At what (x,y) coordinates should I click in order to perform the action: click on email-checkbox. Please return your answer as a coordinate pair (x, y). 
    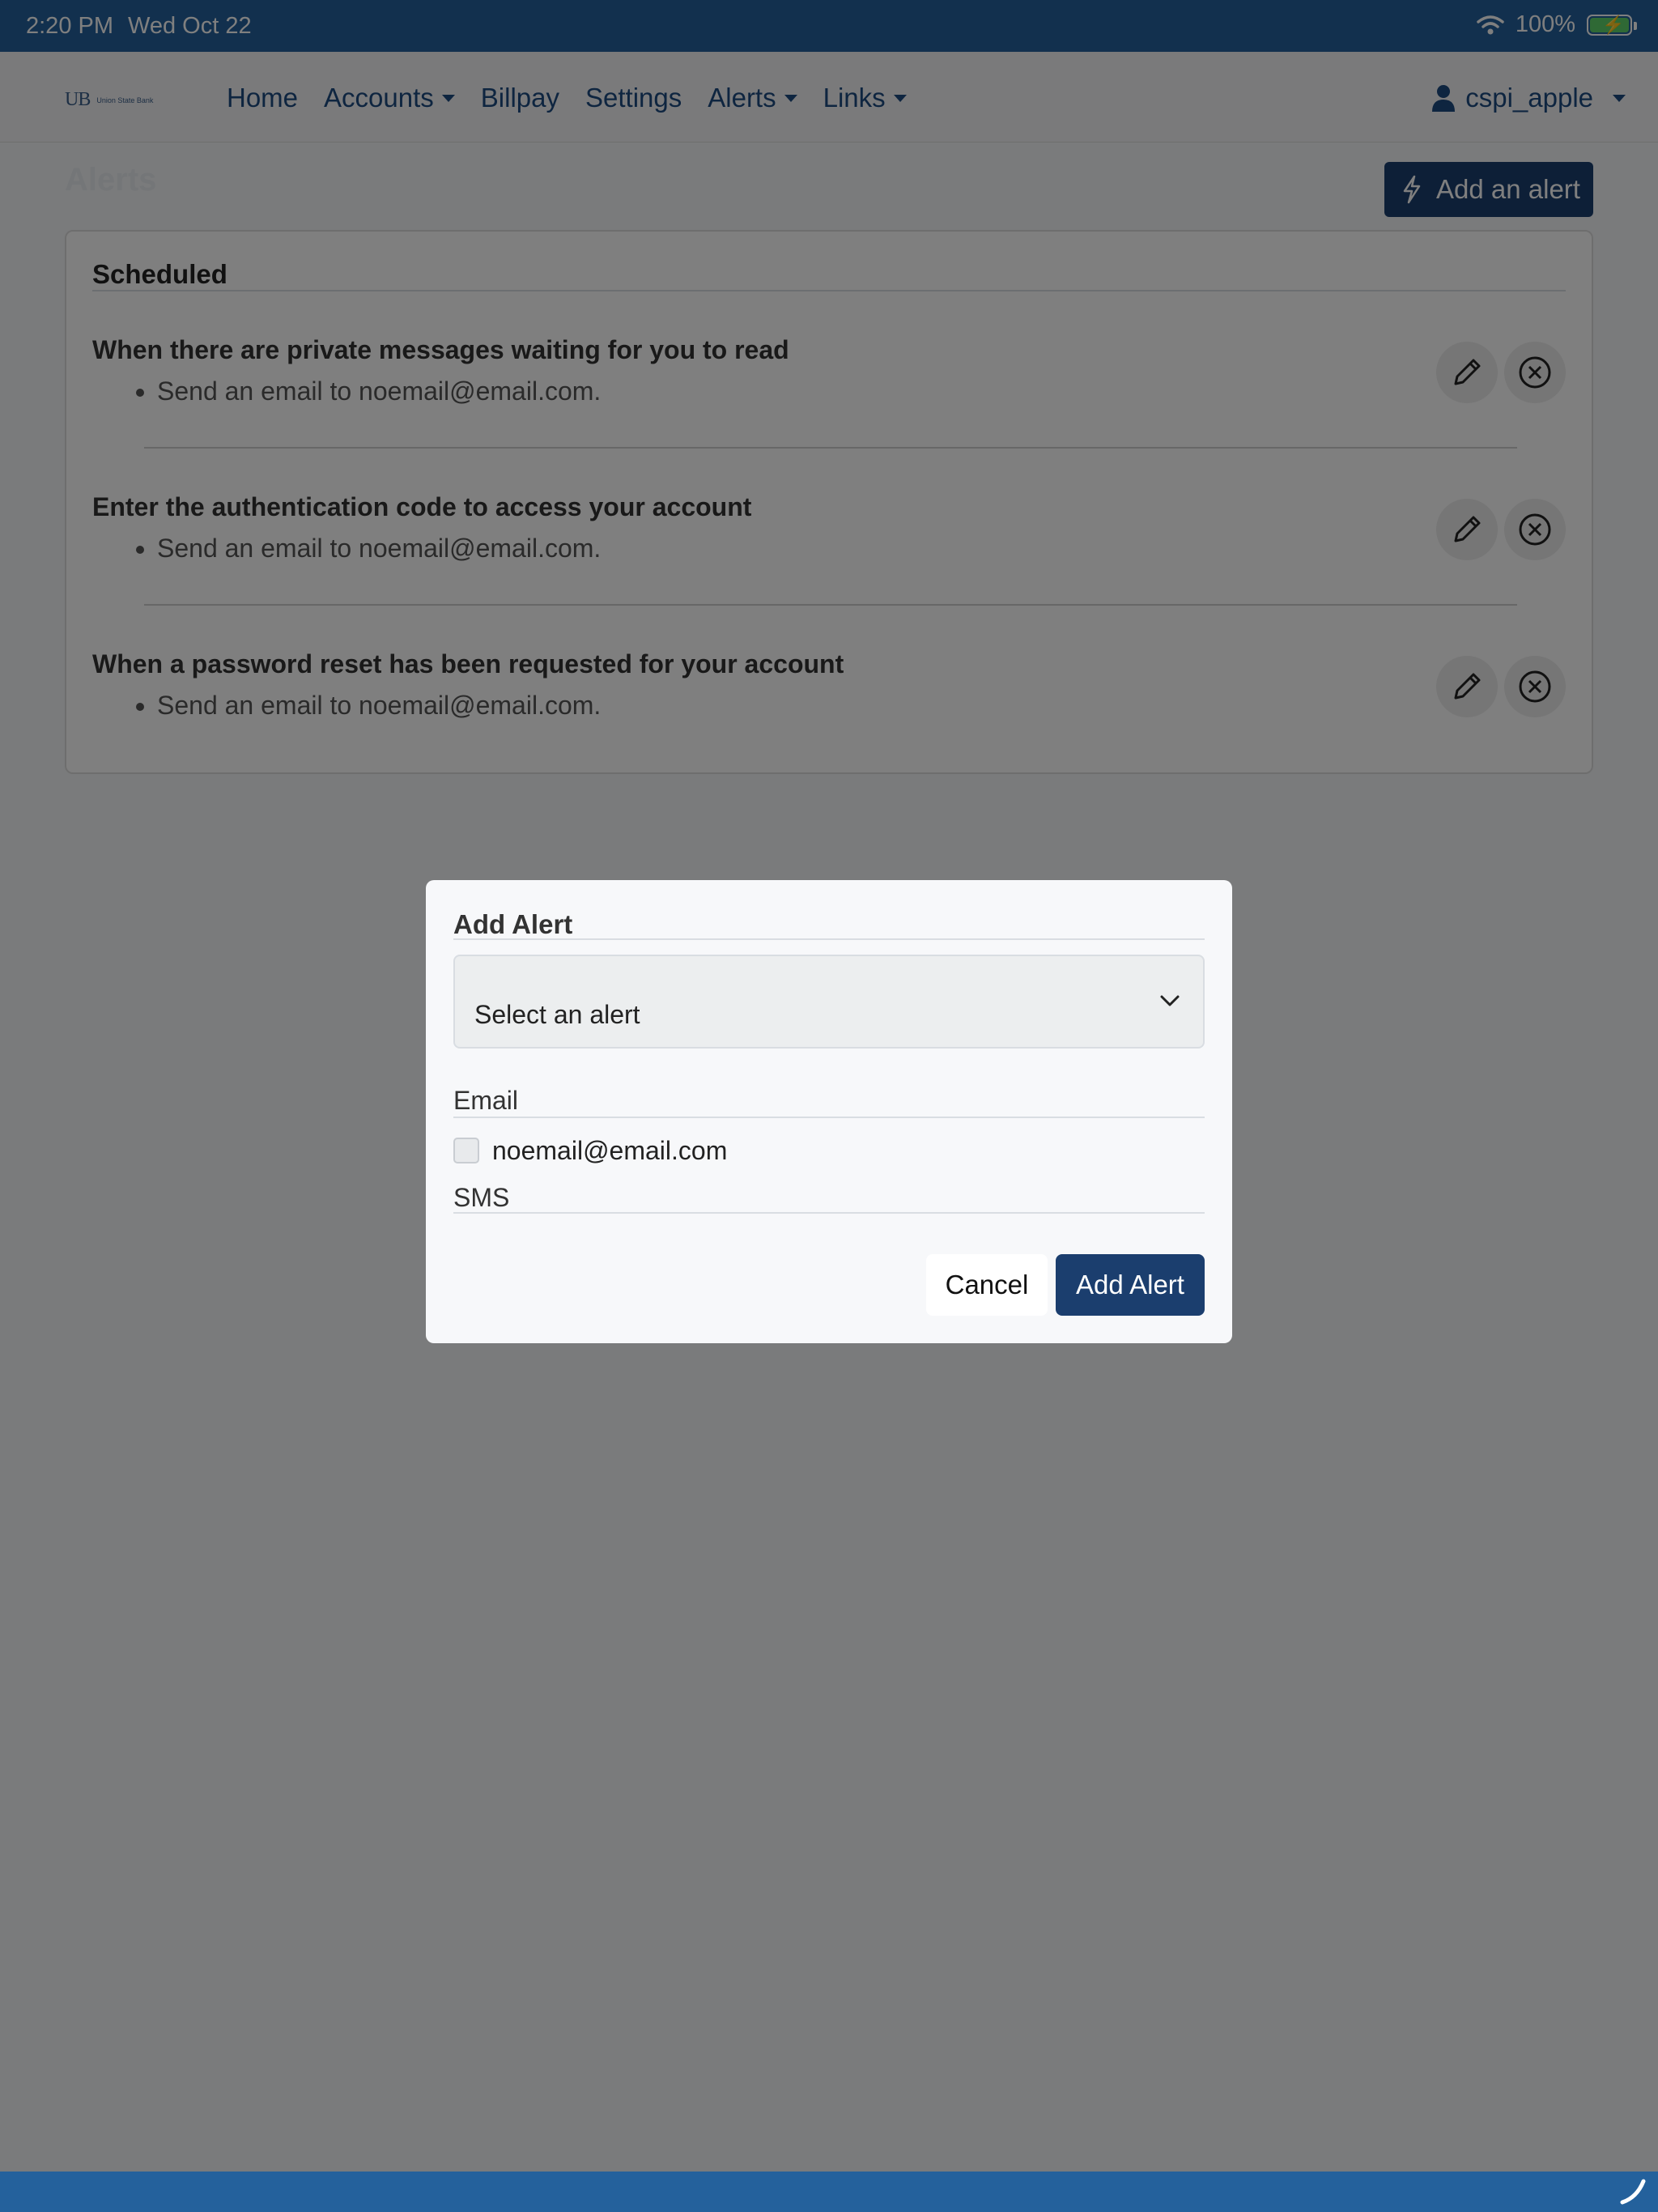
    Looking at the image, I should click on (466, 1151).